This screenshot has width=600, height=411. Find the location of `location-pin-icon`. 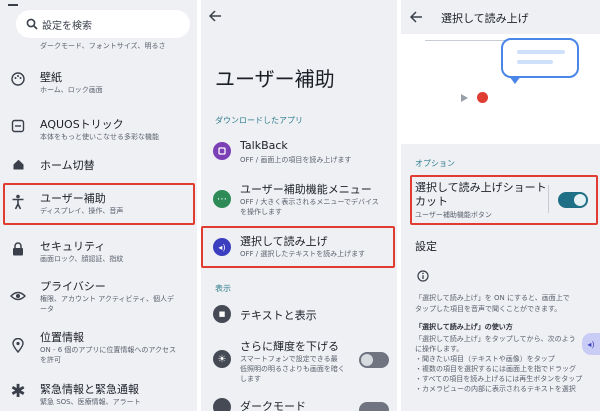

location-pin-icon is located at coordinates (18, 345).